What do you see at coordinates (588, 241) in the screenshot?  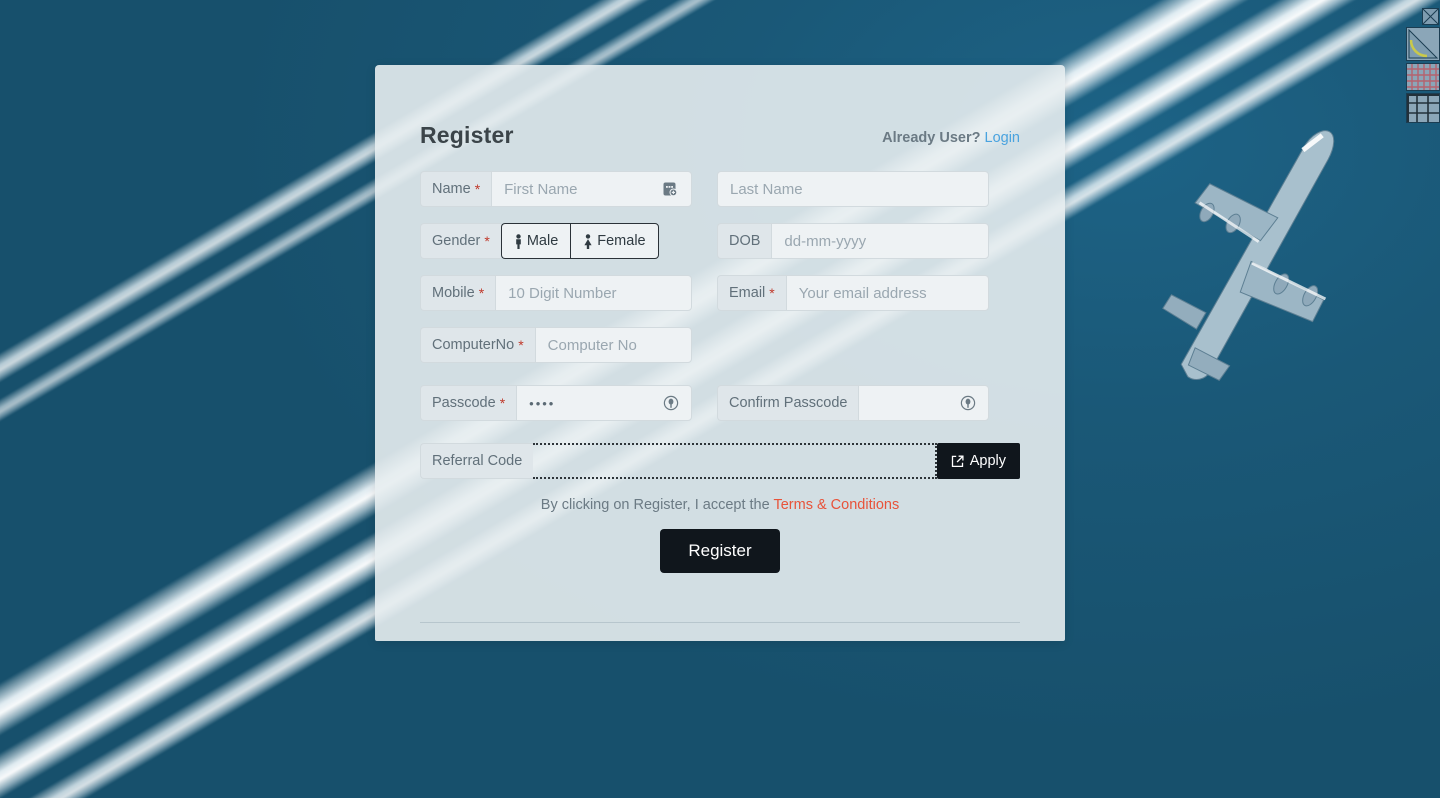 I see `female-person-icon` at bounding box center [588, 241].